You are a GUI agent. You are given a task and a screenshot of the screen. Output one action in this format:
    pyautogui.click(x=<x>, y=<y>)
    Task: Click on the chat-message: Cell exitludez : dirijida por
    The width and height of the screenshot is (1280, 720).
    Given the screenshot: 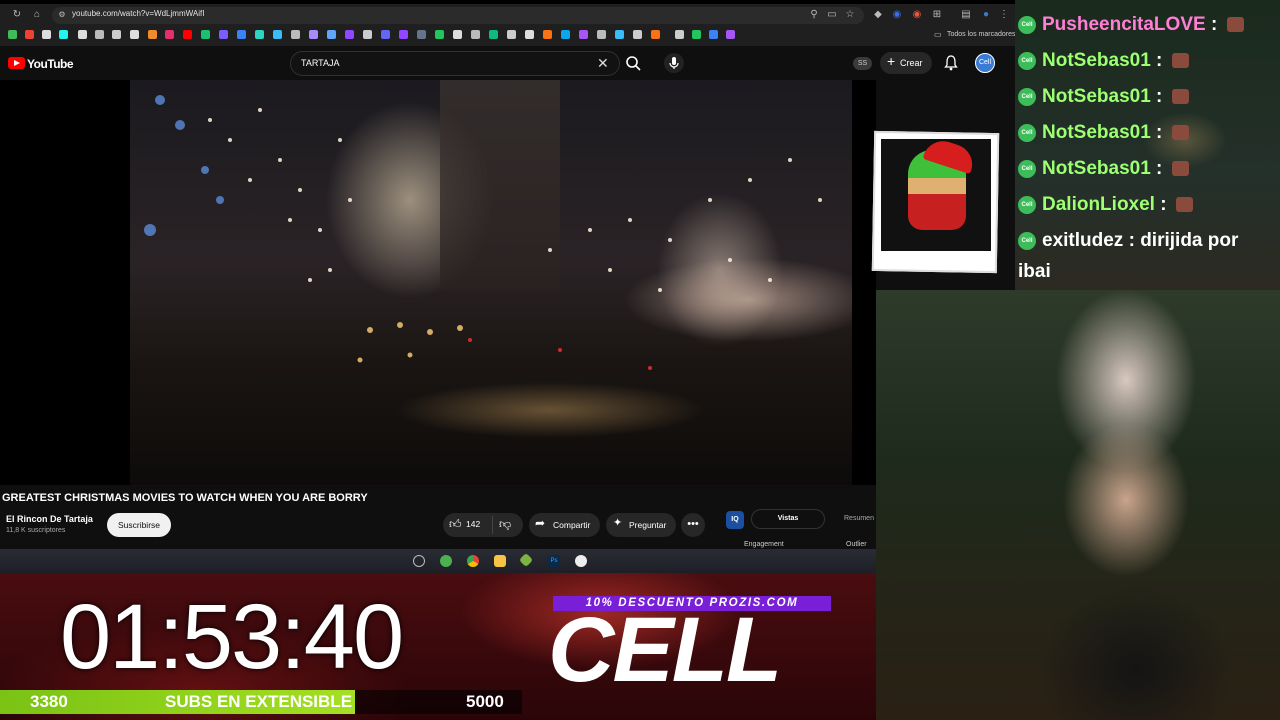 What is the action you would take?
    pyautogui.click(x=1128, y=241)
    